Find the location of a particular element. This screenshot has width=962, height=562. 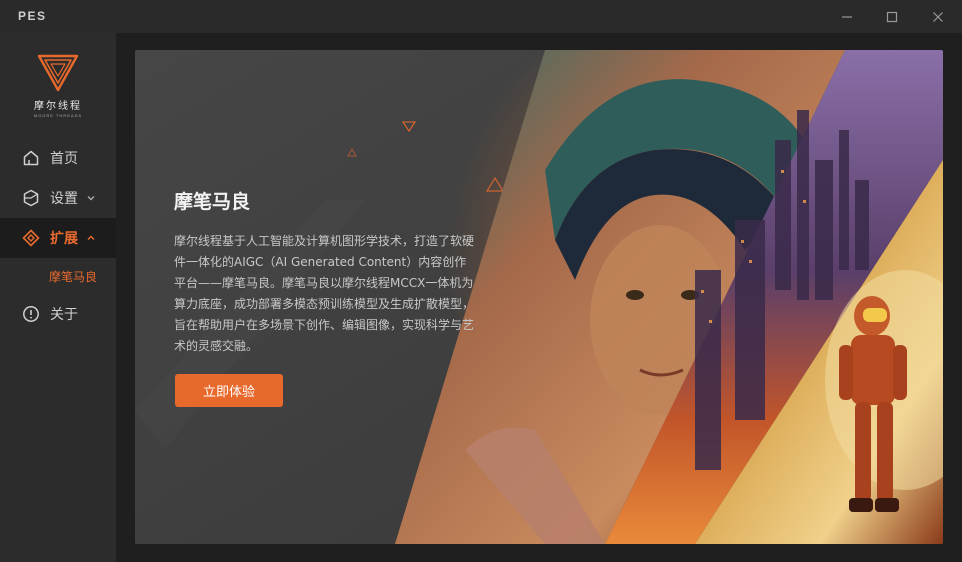

extension-icon is located at coordinates (31, 238).